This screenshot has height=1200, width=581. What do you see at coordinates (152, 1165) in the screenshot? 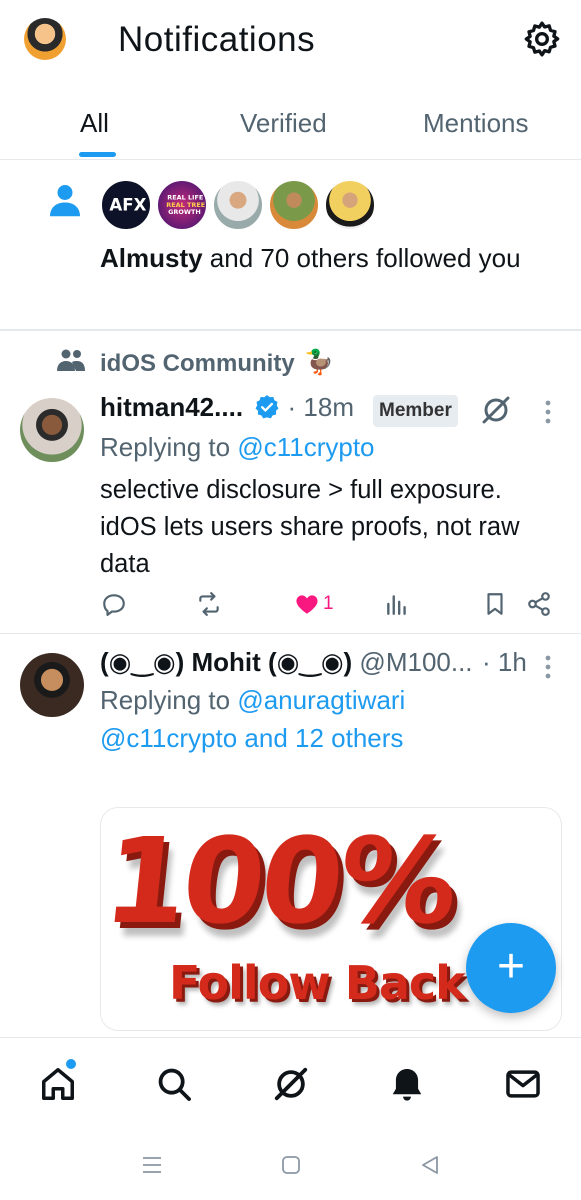
I see `recent-apps-icon` at bounding box center [152, 1165].